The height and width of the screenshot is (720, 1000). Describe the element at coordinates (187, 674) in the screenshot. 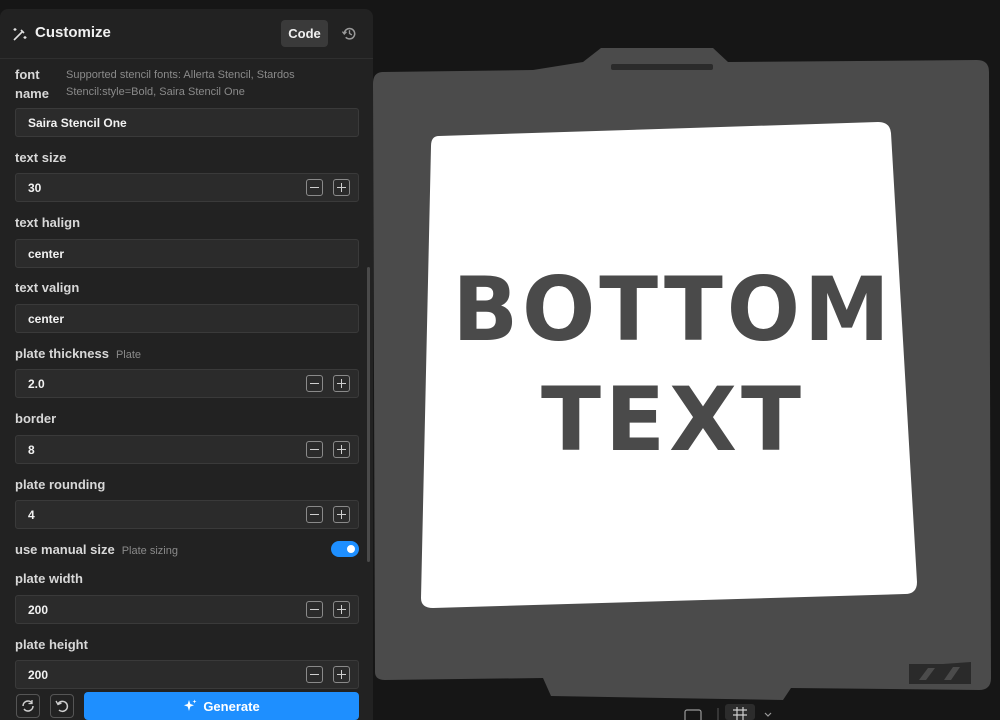

I see `plate-height-field: 200` at that location.